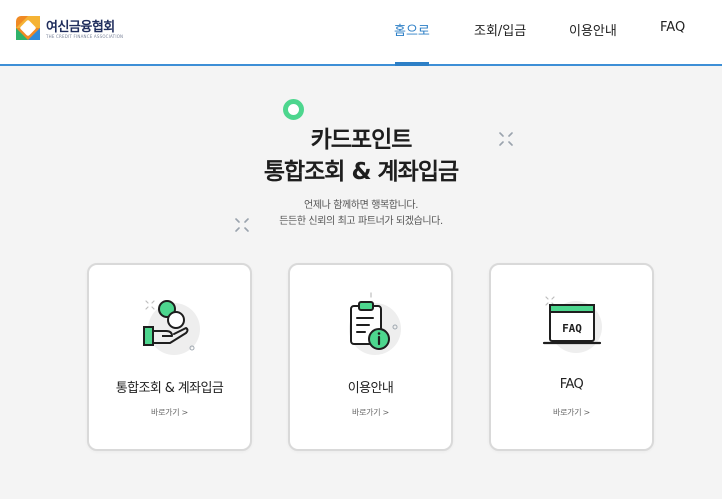 The width and height of the screenshot is (722, 499). What do you see at coordinates (672, 27) in the screenshot?
I see `nav-faq: FAQ` at bounding box center [672, 27].